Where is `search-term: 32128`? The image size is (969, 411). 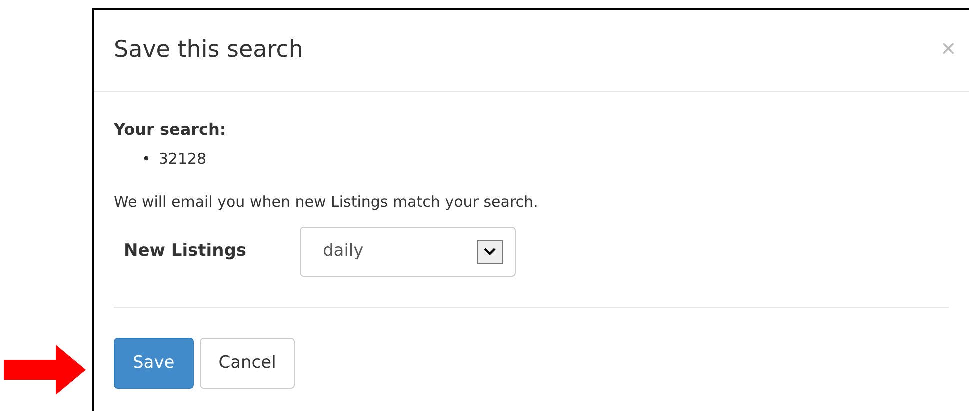
search-term: 32128 is located at coordinates (182, 159).